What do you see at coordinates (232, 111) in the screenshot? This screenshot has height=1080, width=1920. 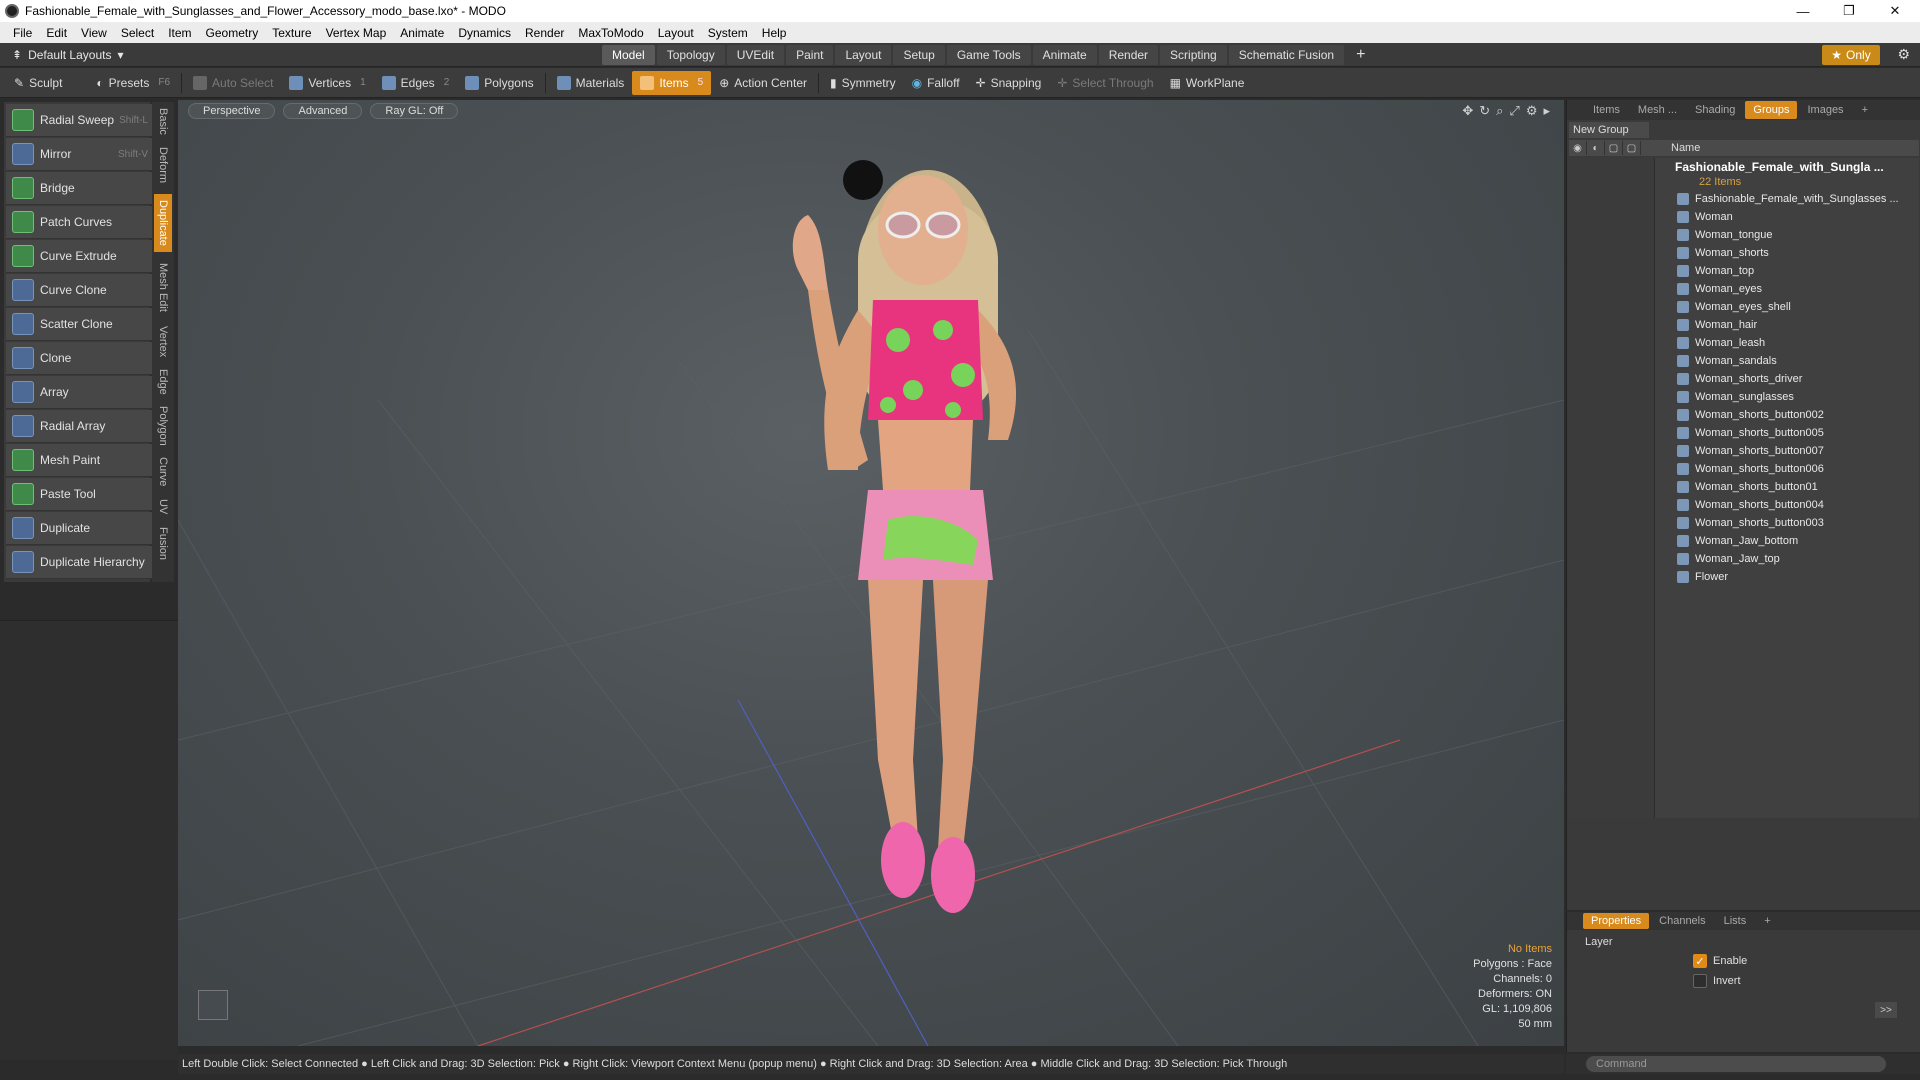 I see `view-perspective-button: Perspective` at bounding box center [232, 111].